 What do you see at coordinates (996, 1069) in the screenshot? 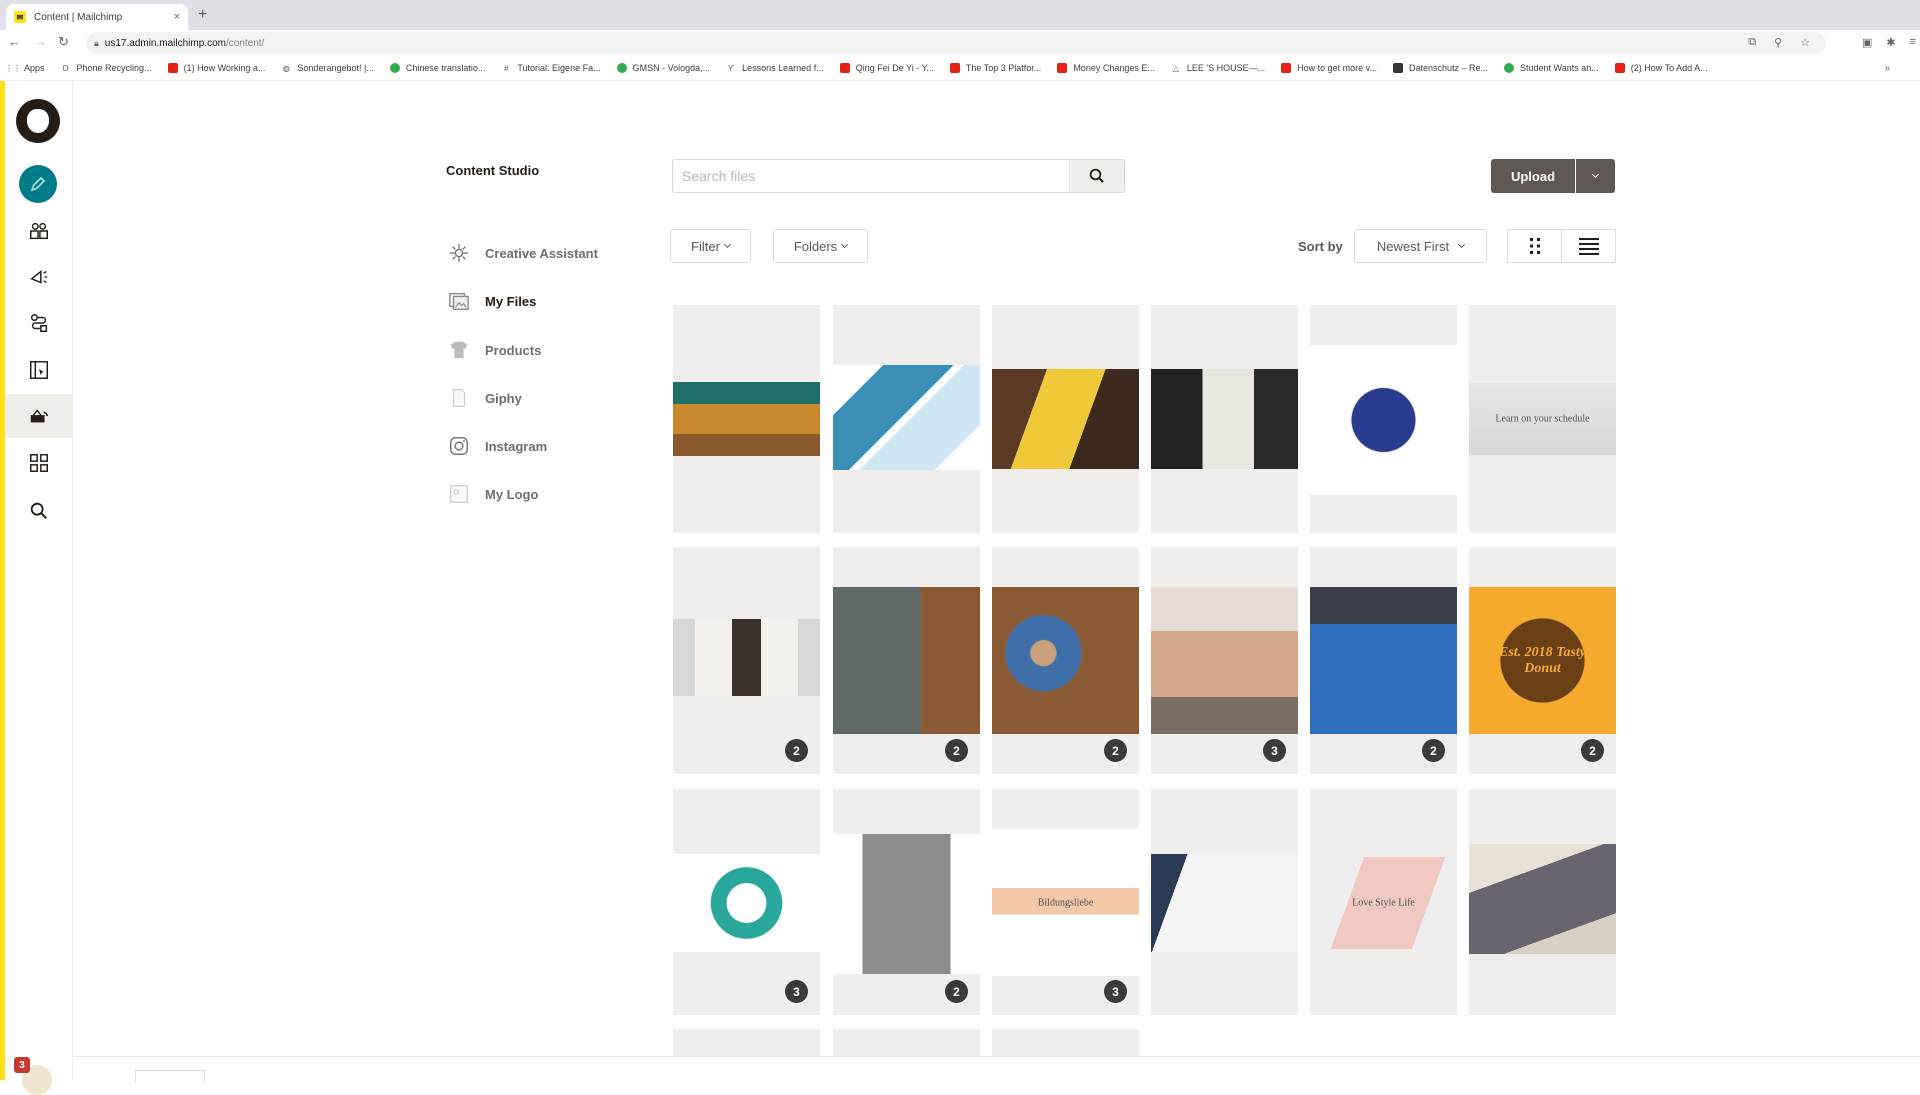
I see `bottom-bar` at bounding box center [996, 1069].